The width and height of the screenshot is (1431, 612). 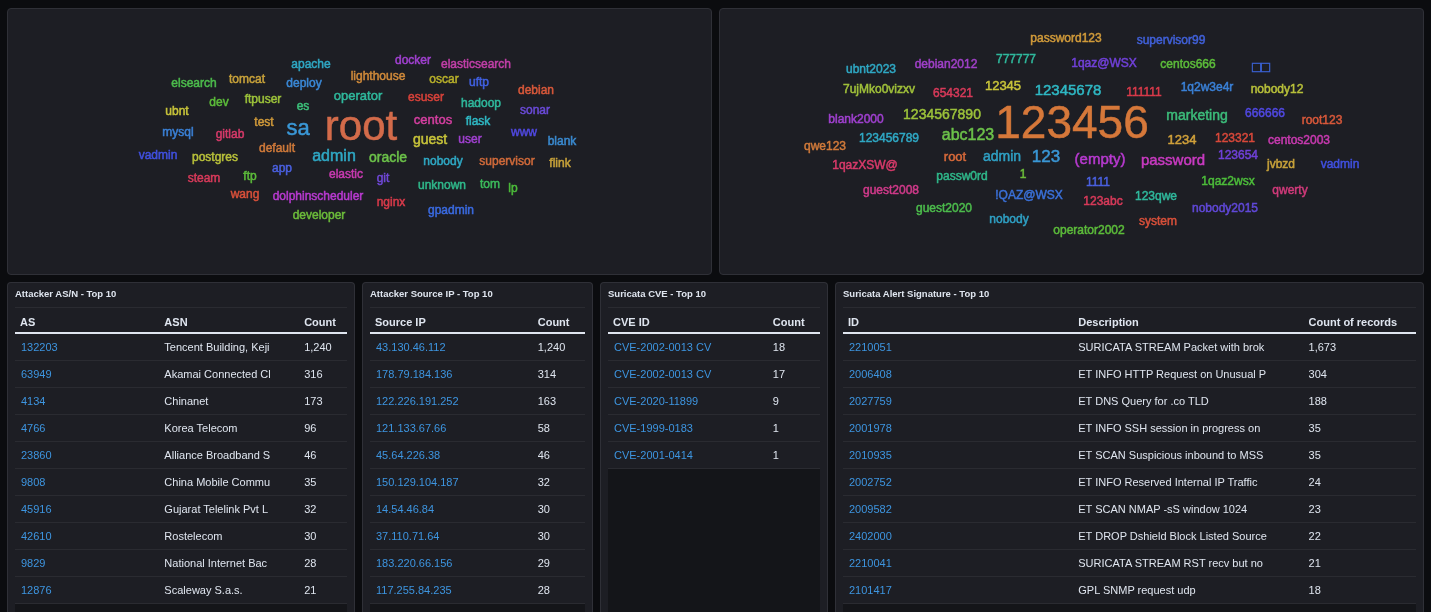 I want to click on cloud-word: 666666, so click(x=1265, y=113).